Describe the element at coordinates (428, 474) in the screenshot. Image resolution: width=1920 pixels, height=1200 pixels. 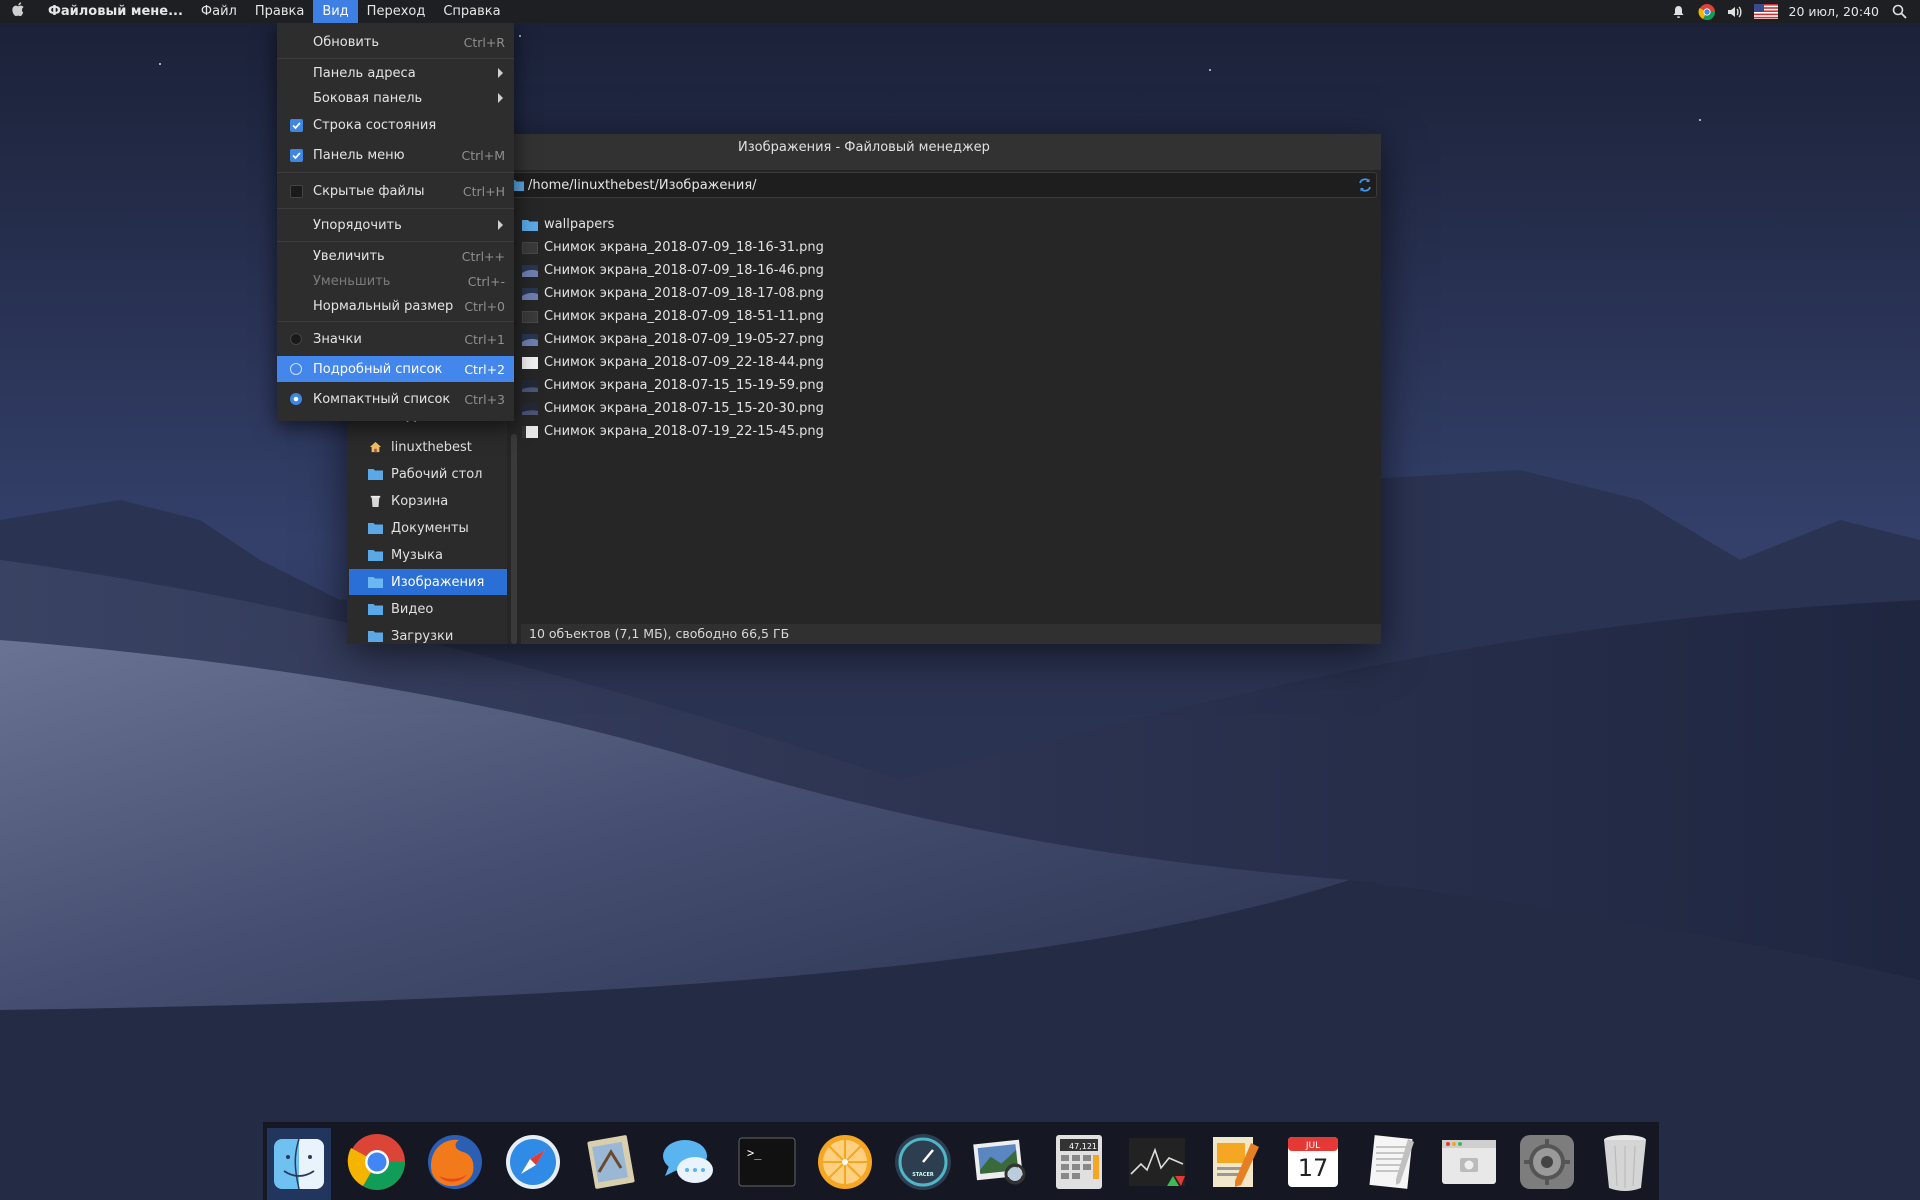
I see `sidebar-item-desktop: Рабочий стол` at that location.